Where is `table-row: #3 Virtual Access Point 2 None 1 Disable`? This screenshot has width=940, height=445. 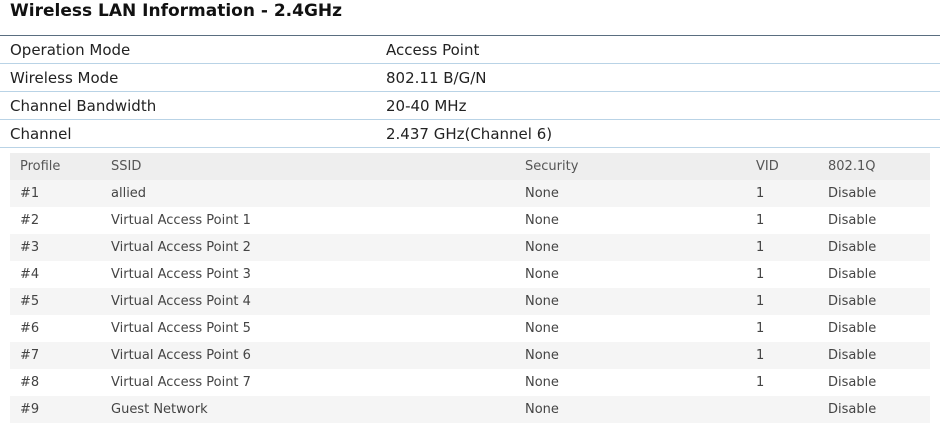 table-row: #3 Virtual Access Point 2 None 1 Disable is located at coordinates (470, 247).